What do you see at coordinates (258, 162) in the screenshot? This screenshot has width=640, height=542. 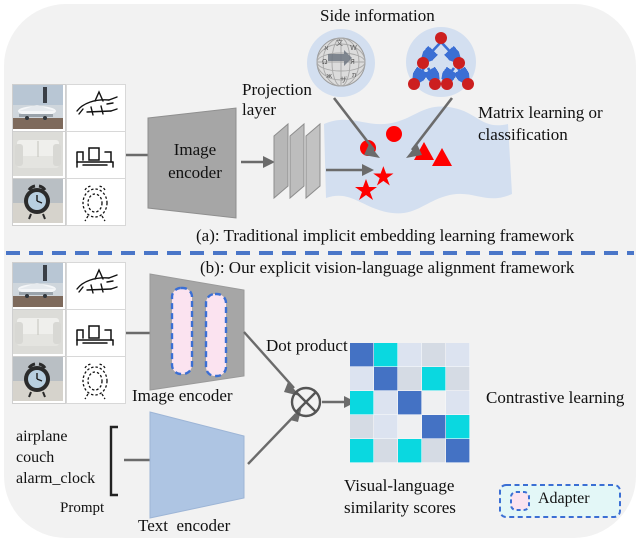 I see `arrow-encoder-to-projection` at bounding box center [258, 162].